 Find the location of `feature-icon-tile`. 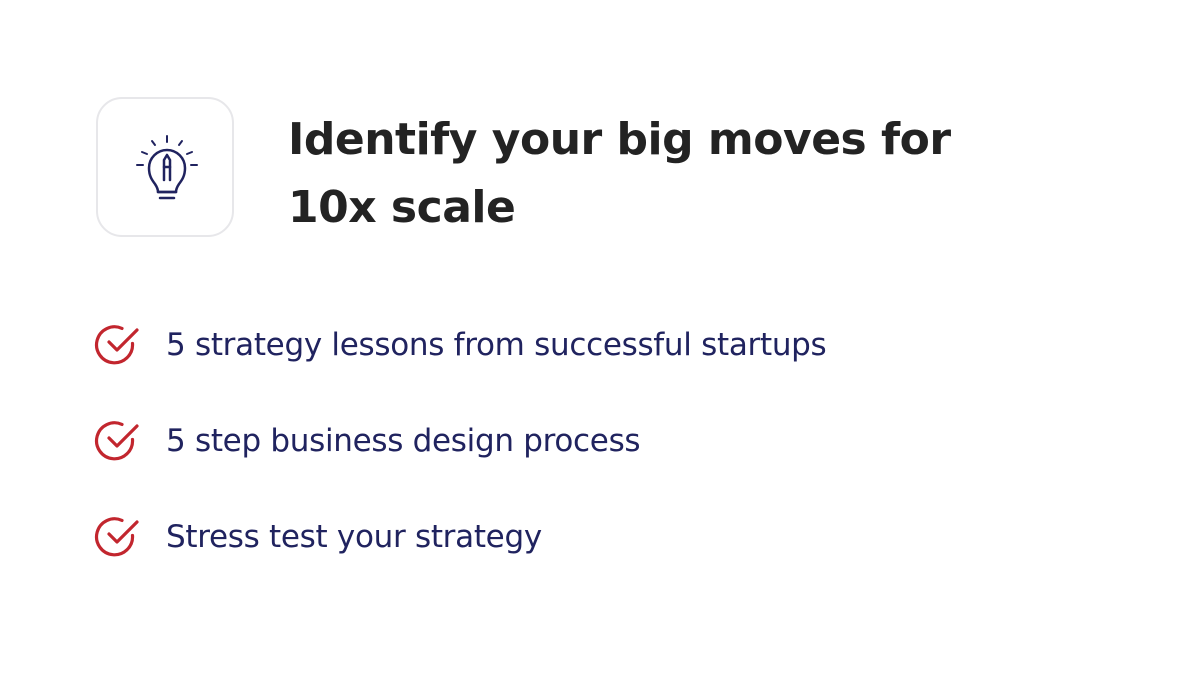

feature-icon-tile is located at coordinates (165, 167).